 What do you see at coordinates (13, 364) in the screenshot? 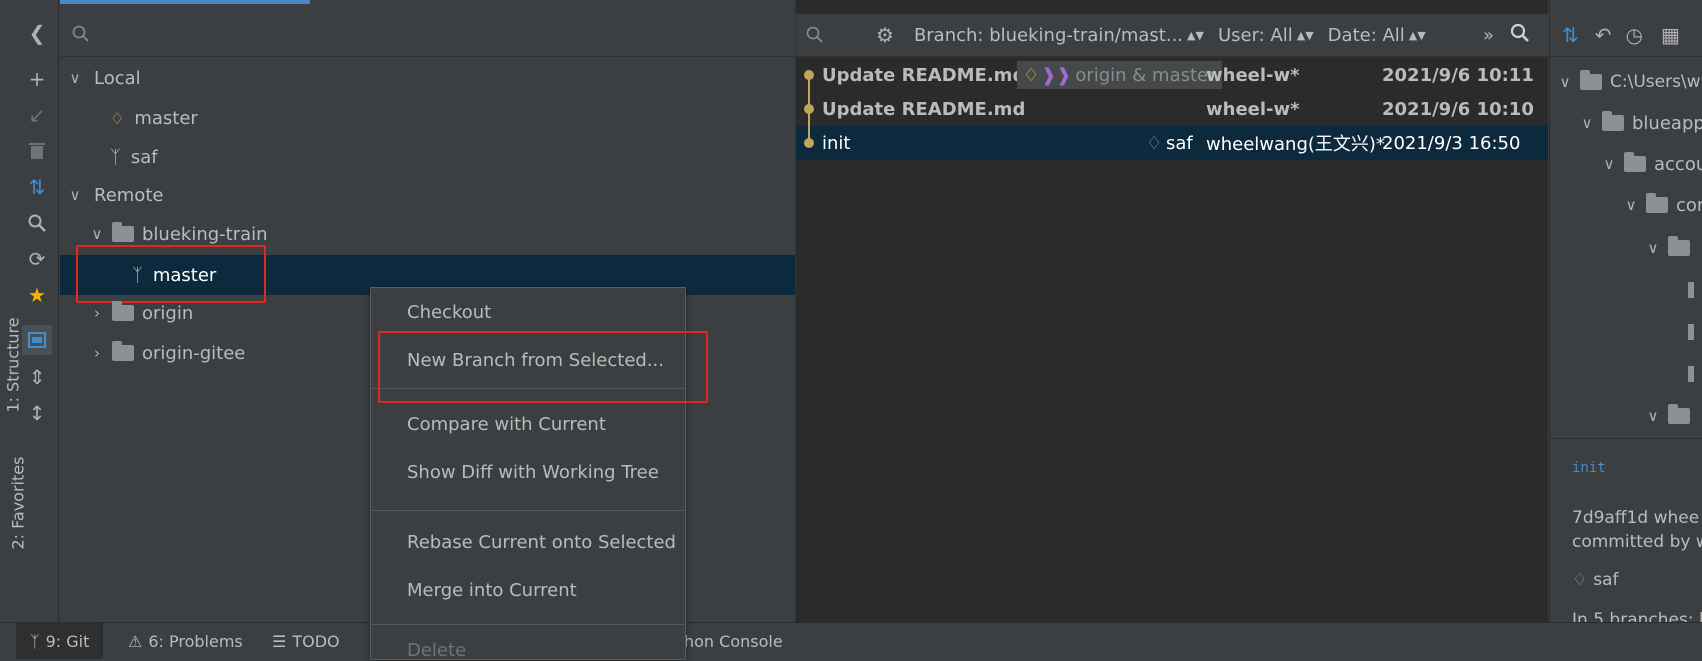
I see `structure-tab: 1: Structure` at bounding box center [13, 364].